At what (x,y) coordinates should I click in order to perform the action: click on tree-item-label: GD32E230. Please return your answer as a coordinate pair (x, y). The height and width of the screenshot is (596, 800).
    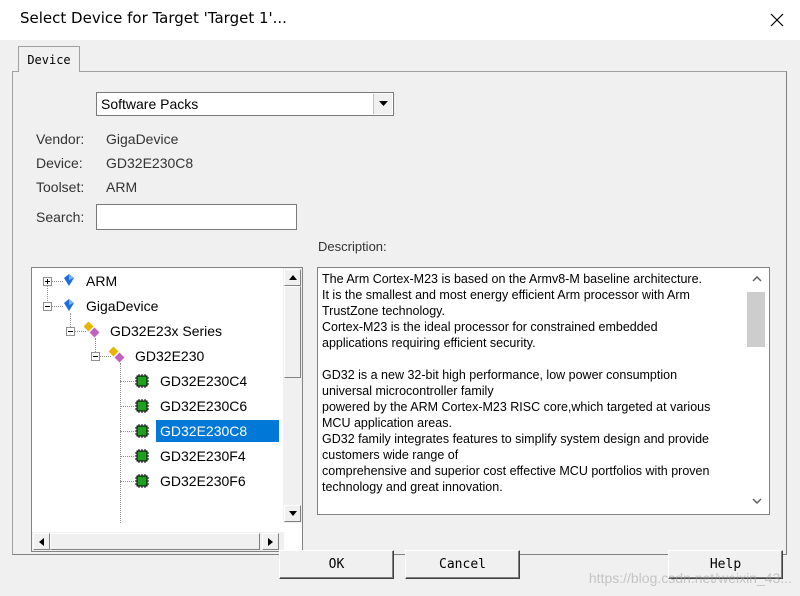
    Looking at the image, I should click on (170, 356).